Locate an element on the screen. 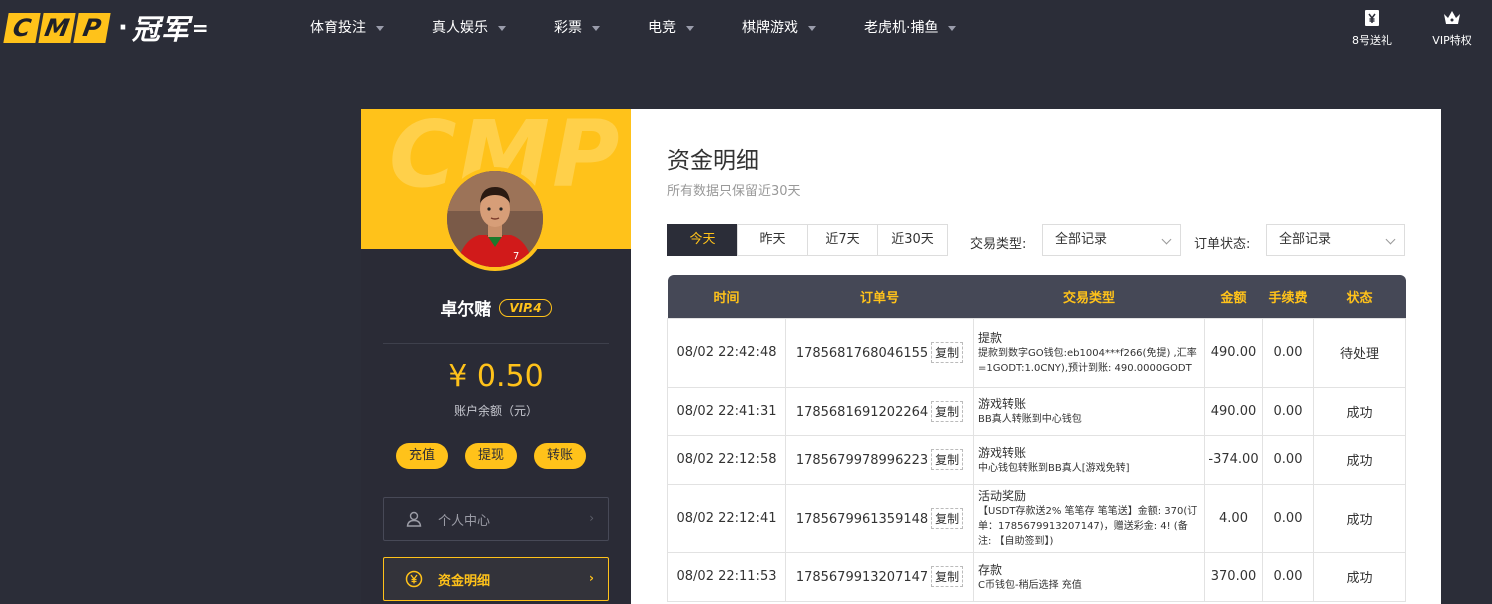 This screenshot has width=1492, height=604. transfer-button: 转账 is located at coordinates (560, 456).